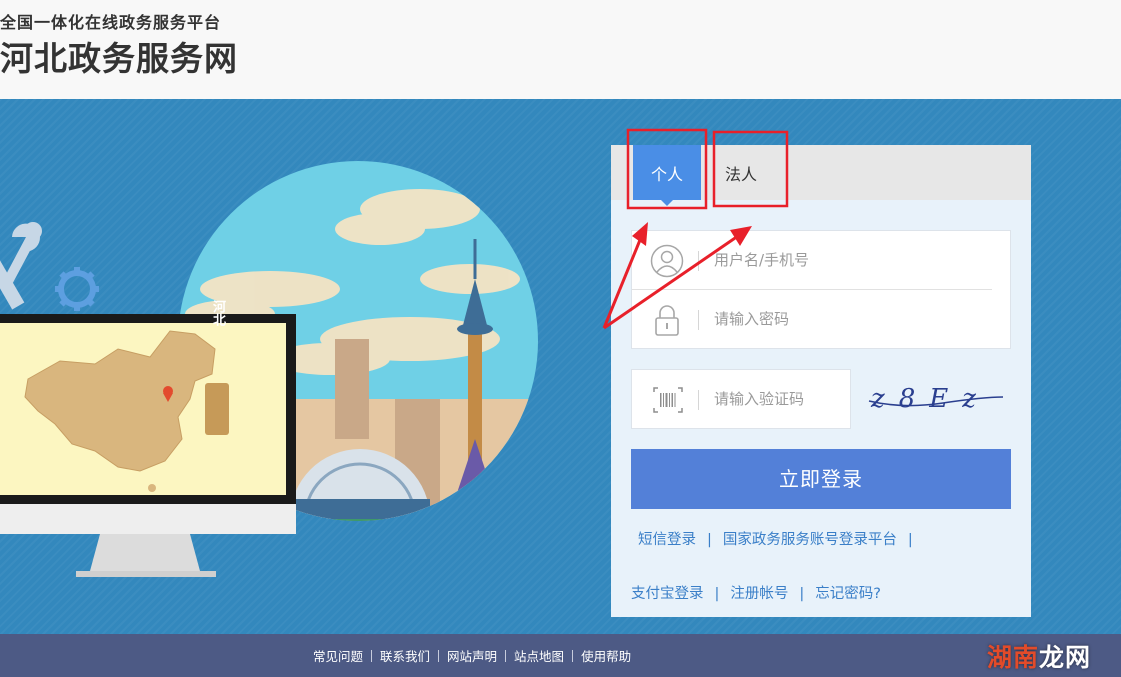 Image resolution: width=1121 pixels, height=677 pixels. What do you see at coordinates (148, 445) in the screenshot?
I see `monitor-illustration` at bounding box center [148, 445].